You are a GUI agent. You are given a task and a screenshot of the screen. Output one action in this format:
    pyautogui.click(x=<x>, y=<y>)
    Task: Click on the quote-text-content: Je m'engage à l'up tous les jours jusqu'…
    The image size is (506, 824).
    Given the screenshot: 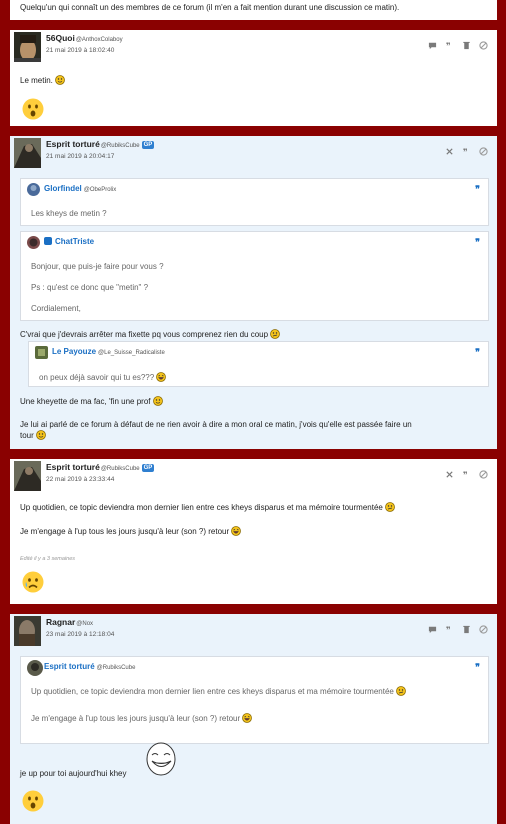 What is the action you would take?
    pyautogui.click(x=136, y=718)
    